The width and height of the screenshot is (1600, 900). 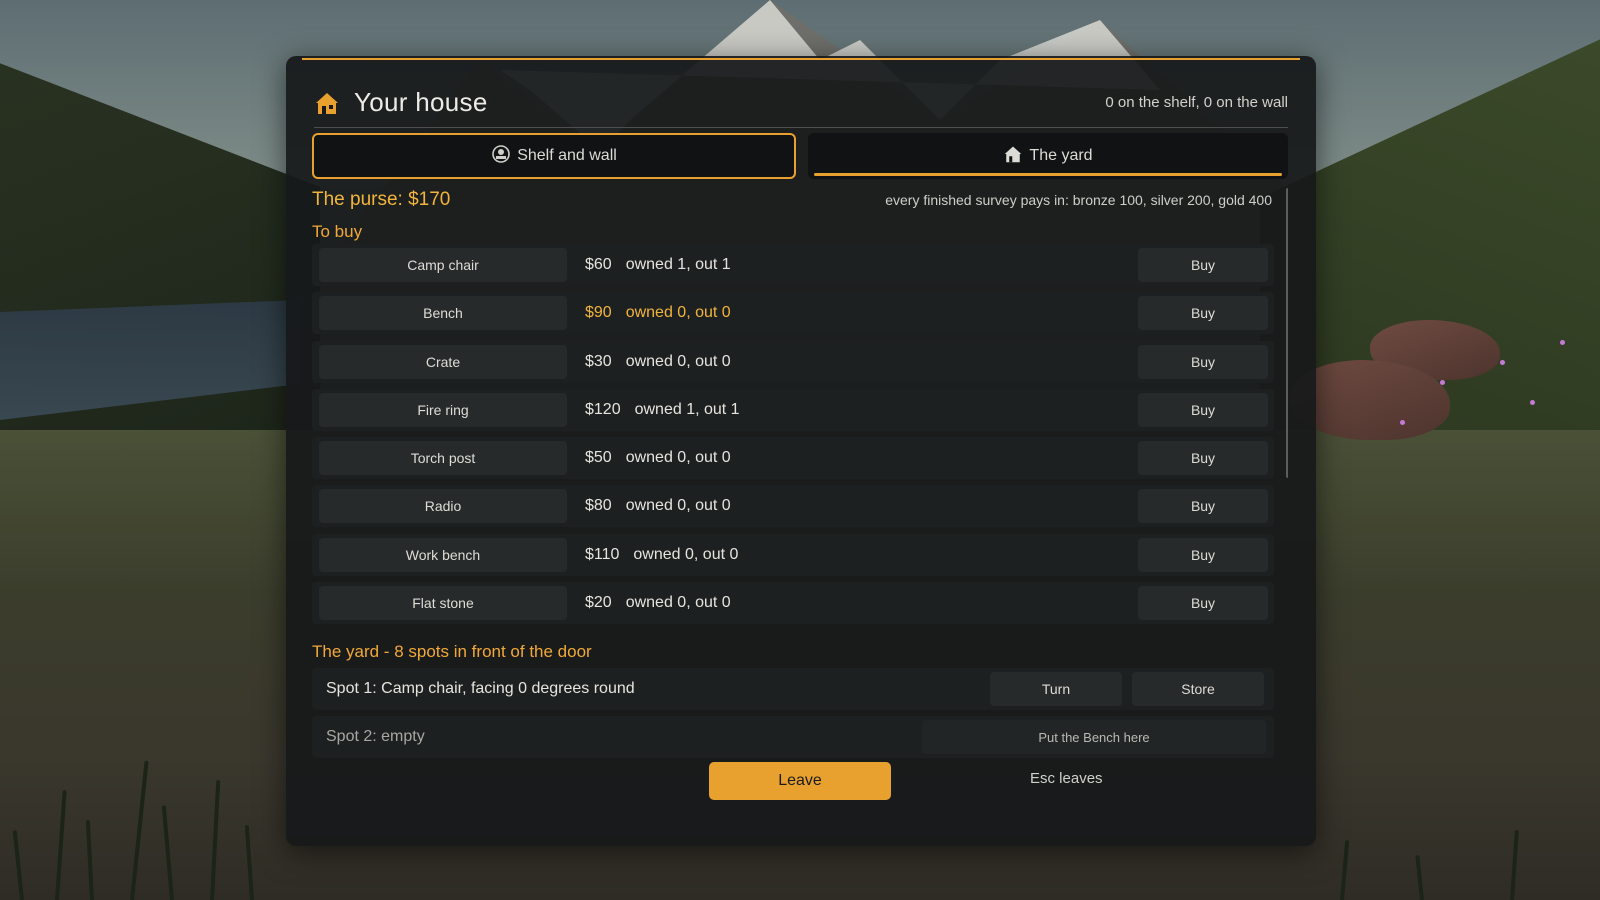 What do you see at coordinates (1287, 333) in the screenshot?
I see `scrollbar` at bounding box center [1287, 333].